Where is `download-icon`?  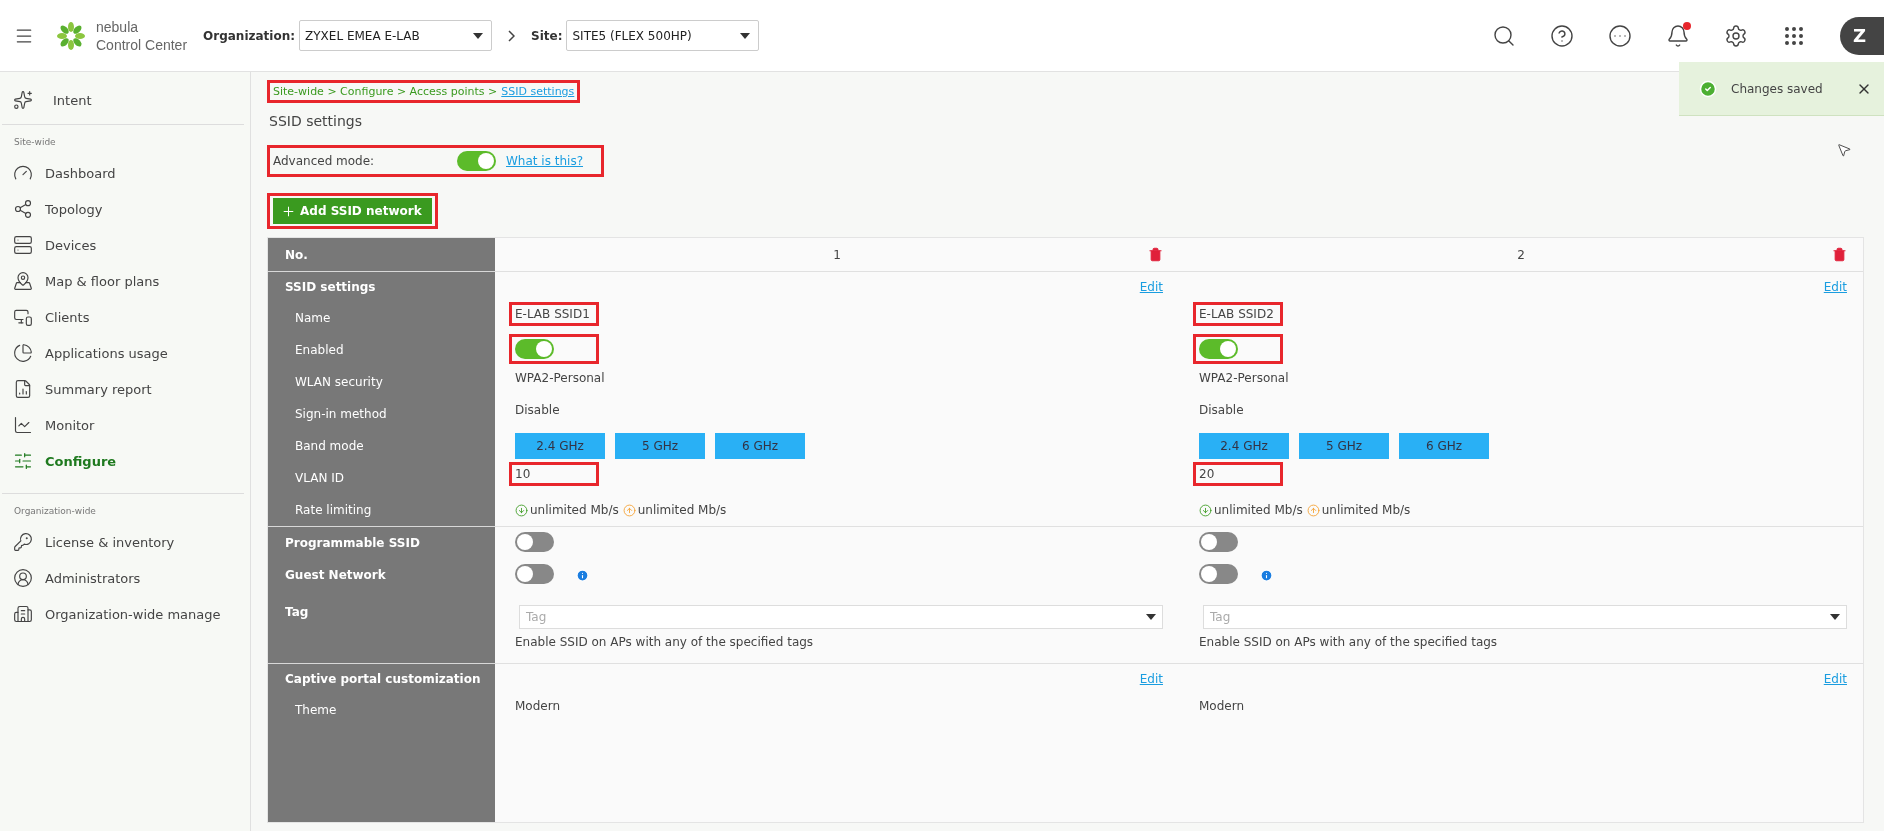 download-icon is located at coordinates (1205, 510).